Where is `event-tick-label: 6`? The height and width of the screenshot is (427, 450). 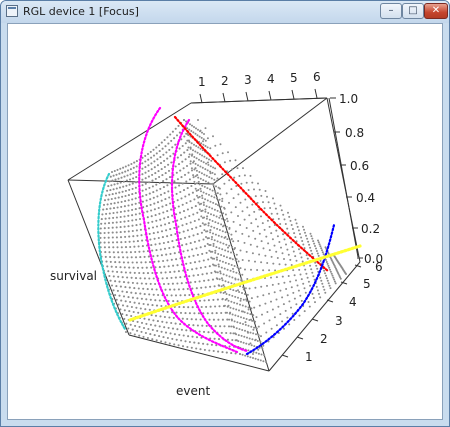 event-tick-label: 6 is located at coordinates (379, 267).